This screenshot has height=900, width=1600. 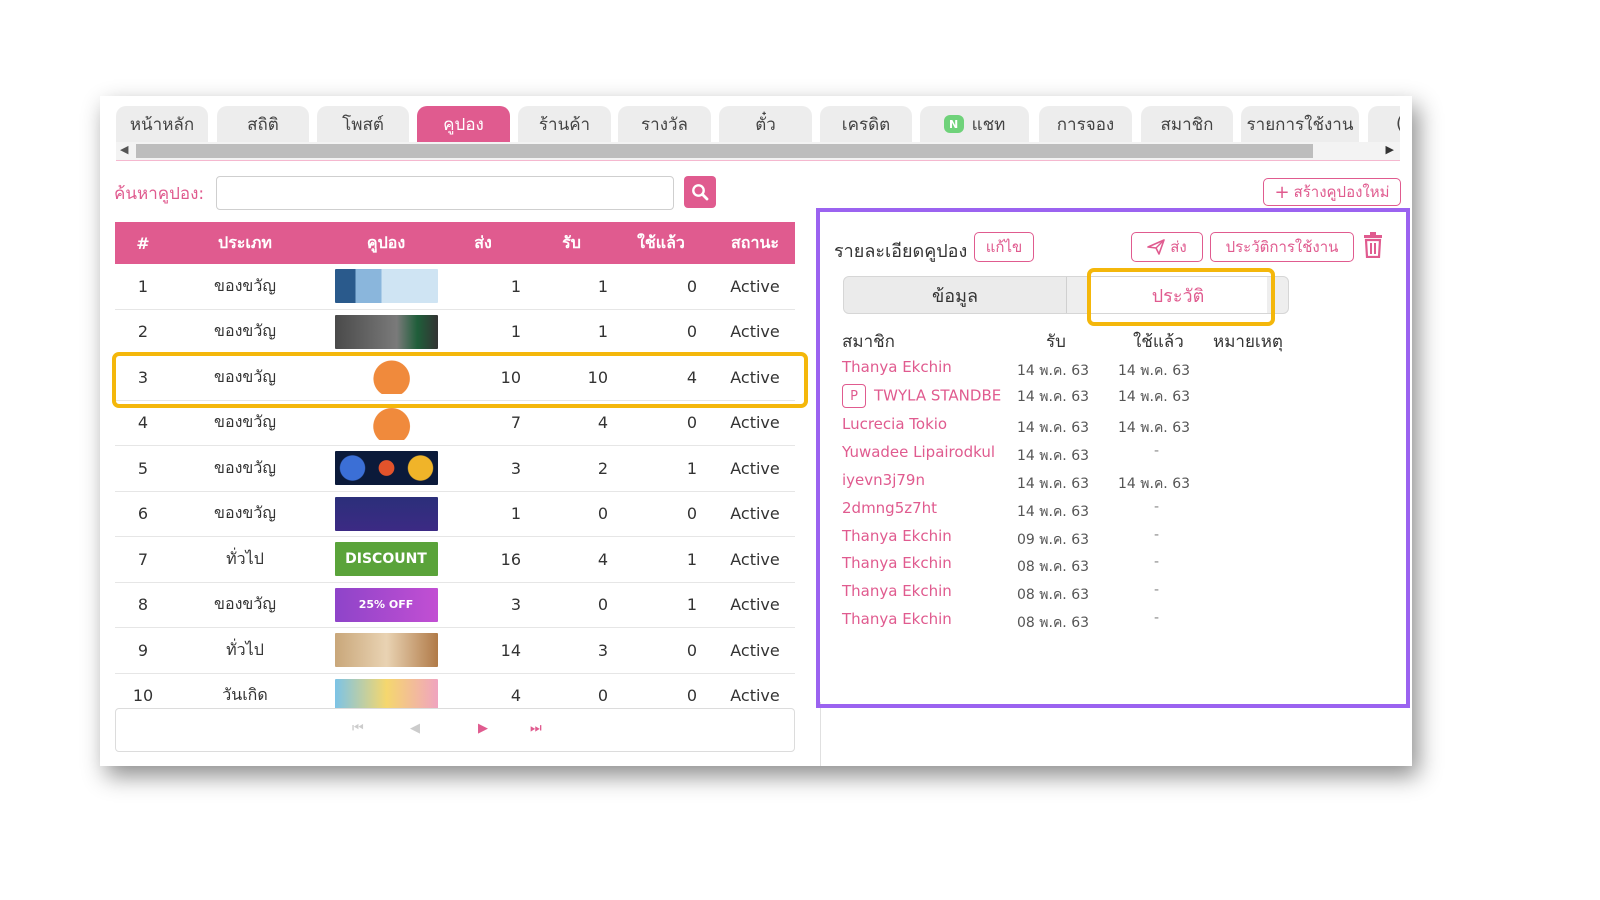 What do you see at coordinates (455, 332) in the screenshot?
I see `table-row: 2 ของขวัญ 1 1 0 Active` at bounding box center [455, 332].